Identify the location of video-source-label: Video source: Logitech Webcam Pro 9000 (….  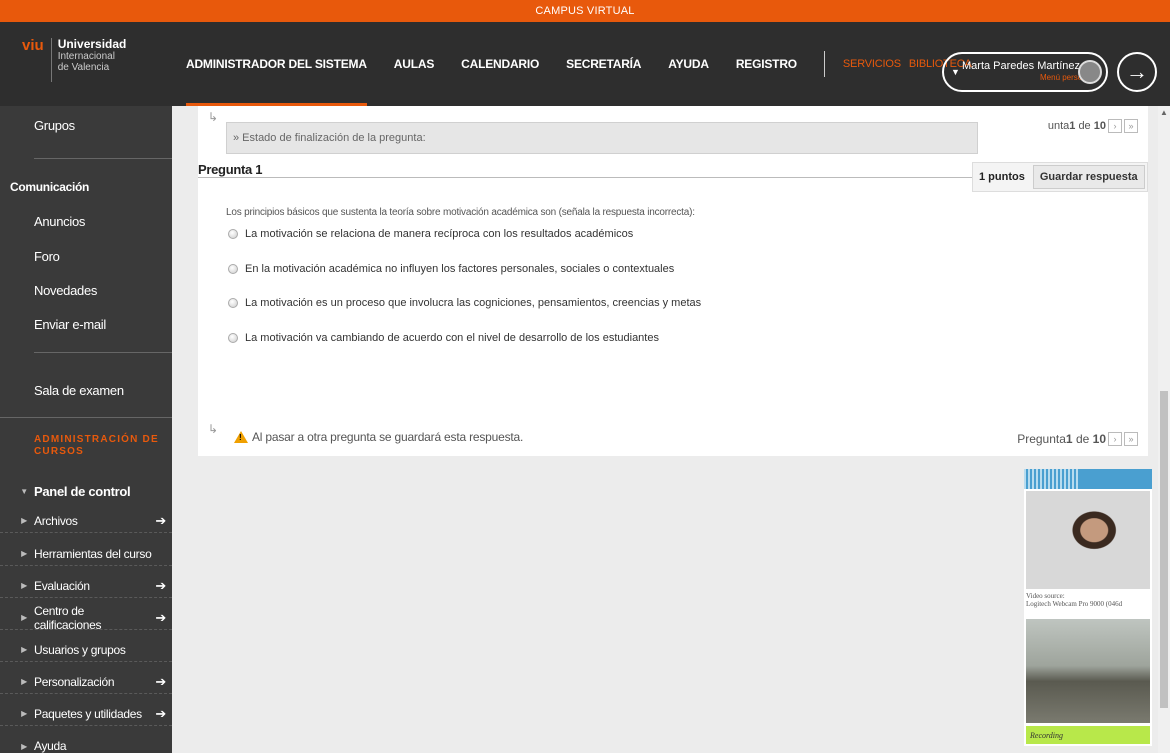
(1089, 600).